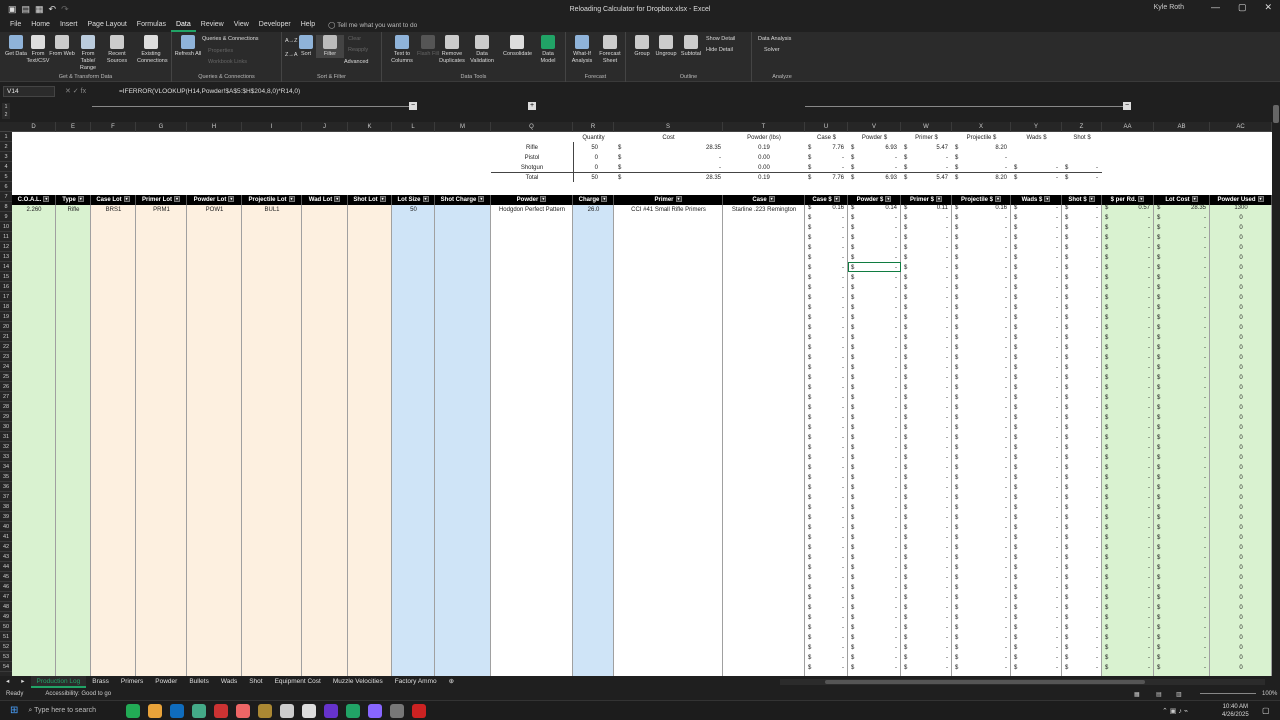 The height and width of the screenshot is (720, 1280). I want to click on vertical-scrollbar, so click(1276, 388).